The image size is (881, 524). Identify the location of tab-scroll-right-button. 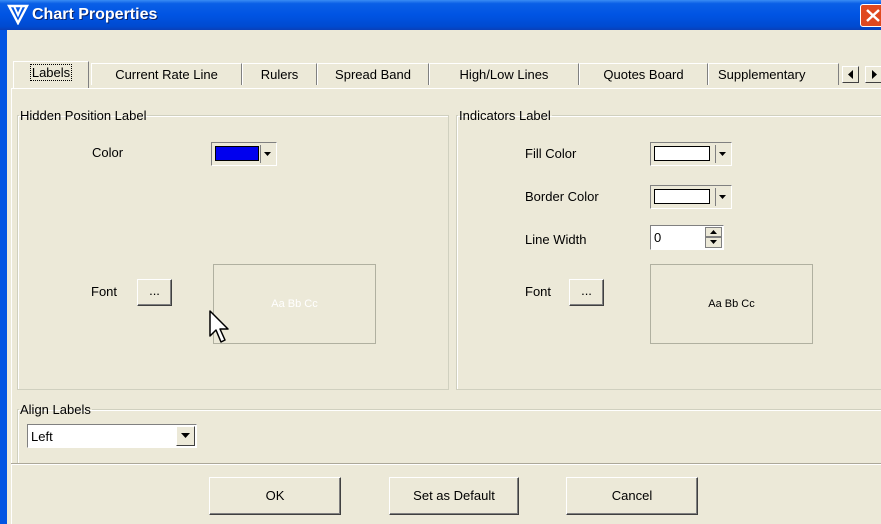
(873, 74).